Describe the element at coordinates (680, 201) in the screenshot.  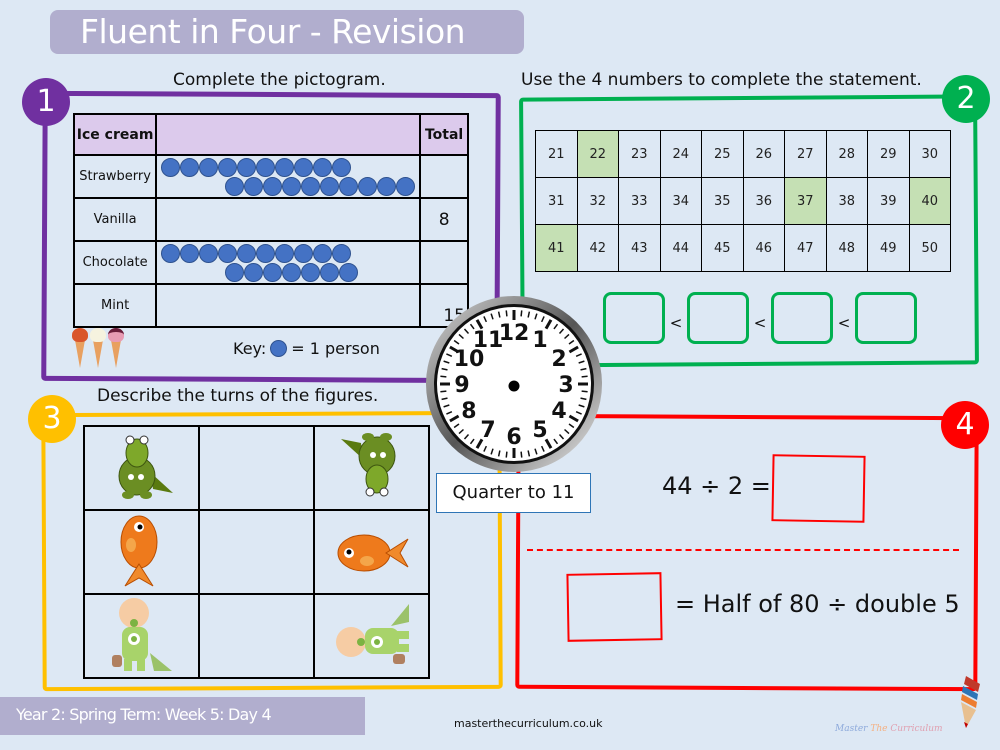
I see `number-cell: 34` at that location.